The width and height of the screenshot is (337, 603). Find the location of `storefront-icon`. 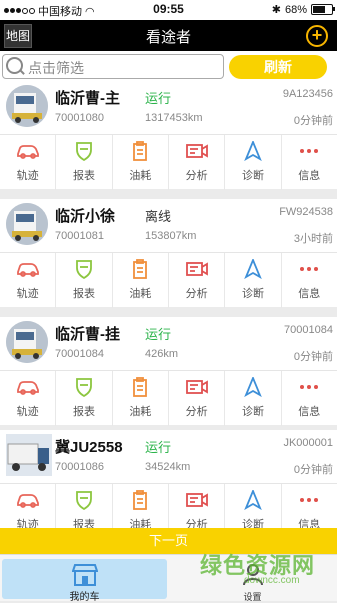

storefront-icon is located at coordinates (85, 575).